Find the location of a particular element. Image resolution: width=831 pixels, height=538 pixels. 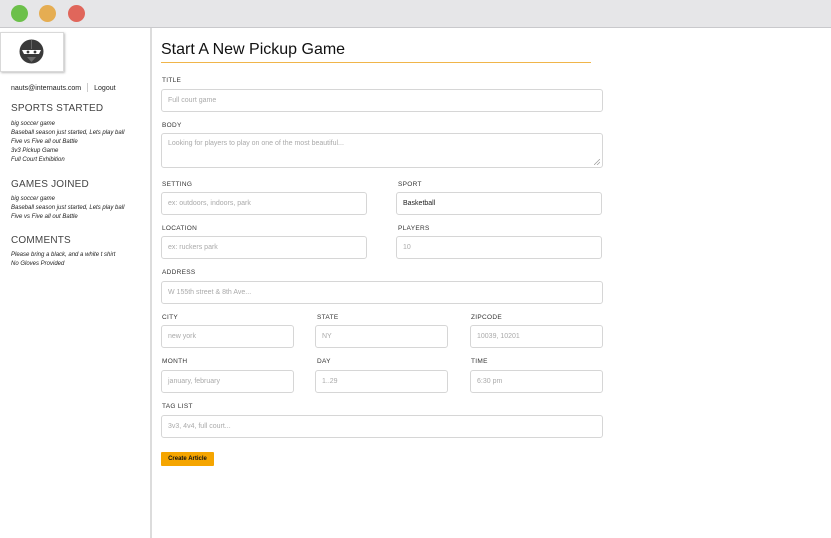

city-label: CITY is located at coordinates (170, 317).